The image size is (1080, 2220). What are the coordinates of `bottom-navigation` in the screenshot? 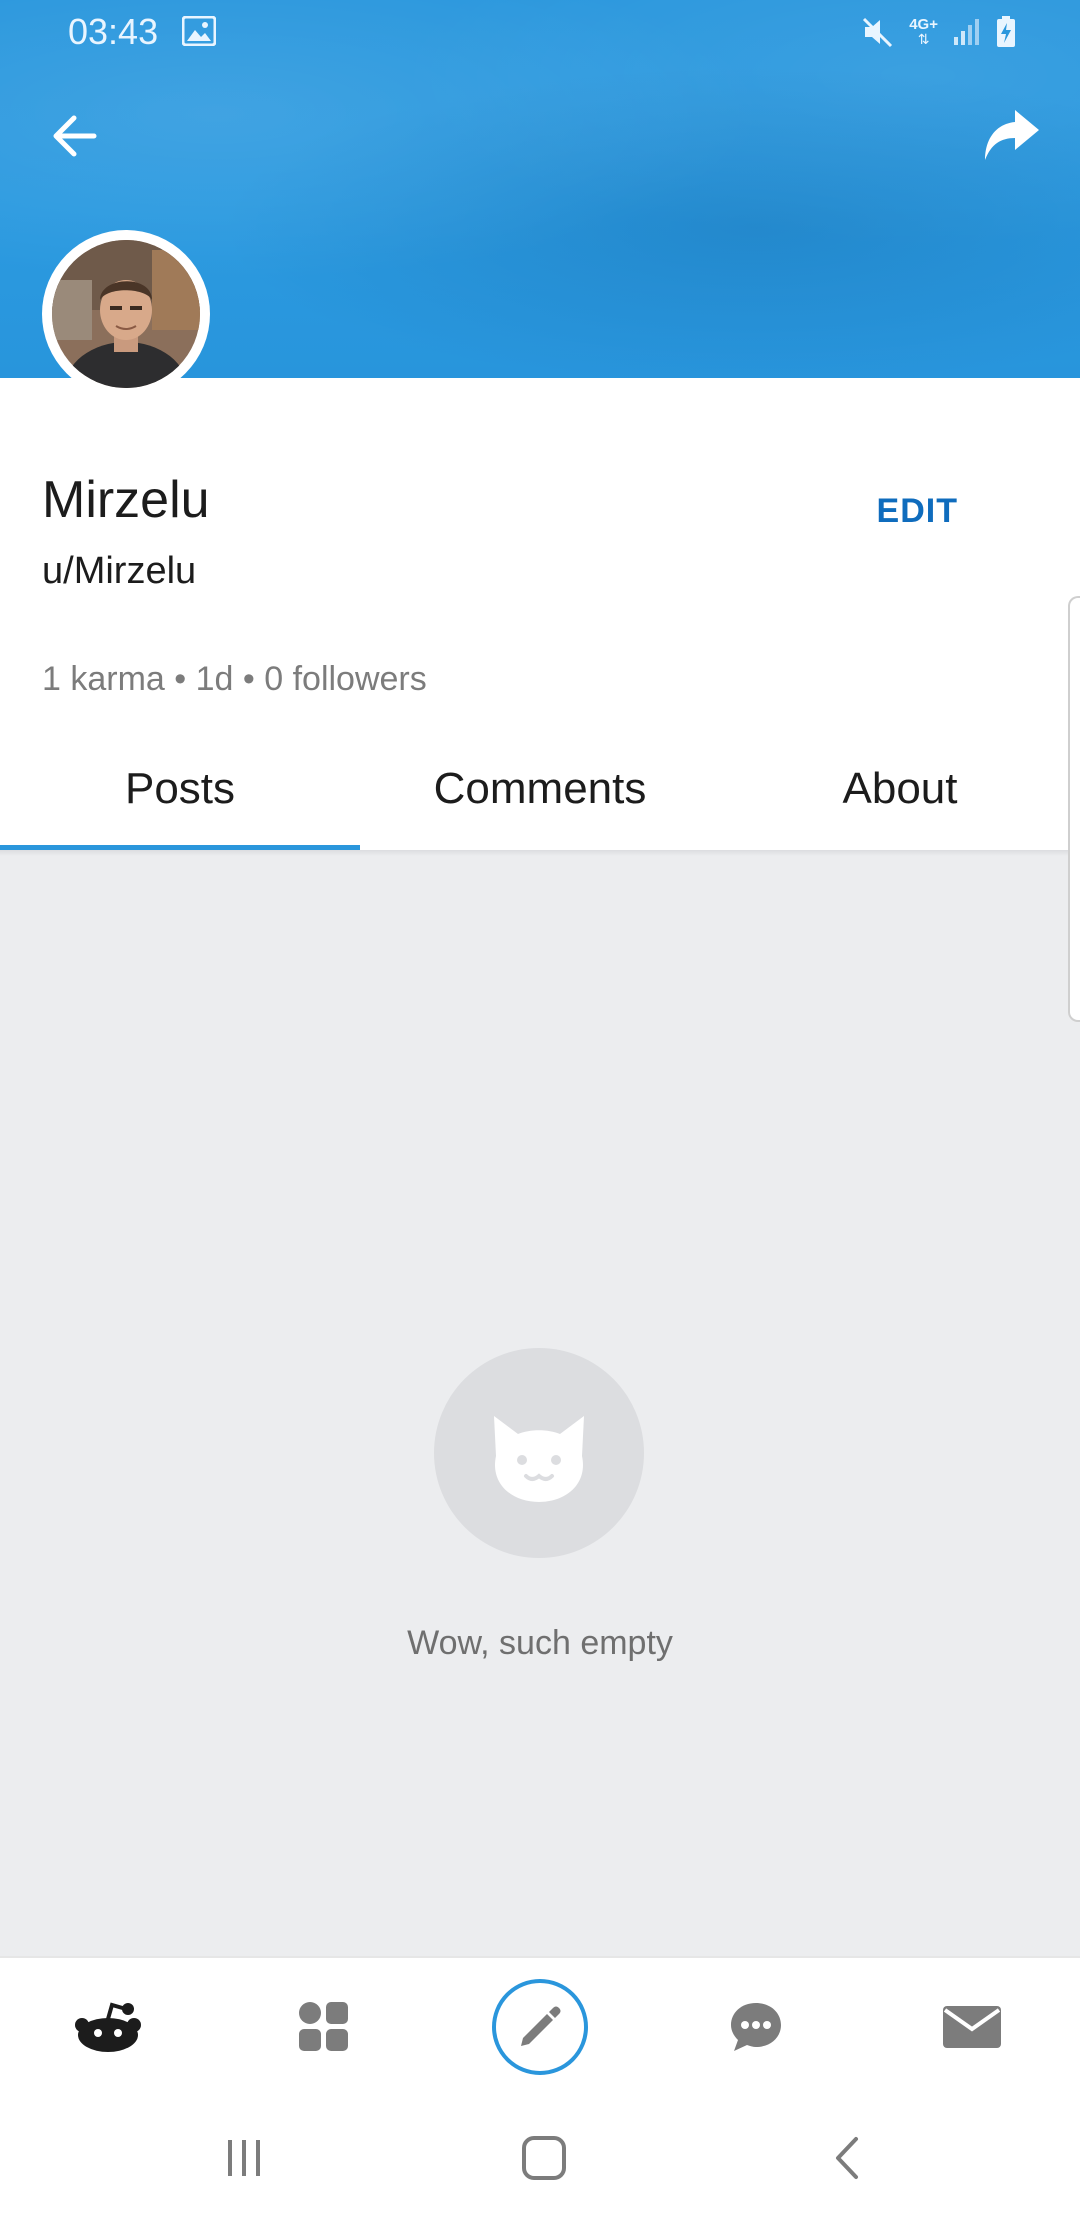 It's located at (540, 2025).